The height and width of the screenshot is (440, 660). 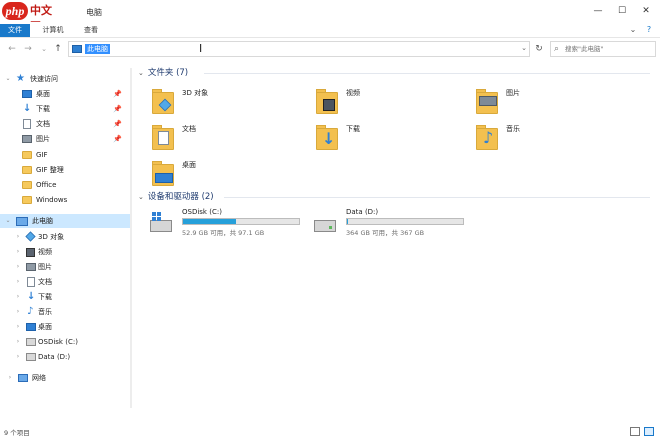 I want to click on search-box: ⌕, so click(x=603, y=49).